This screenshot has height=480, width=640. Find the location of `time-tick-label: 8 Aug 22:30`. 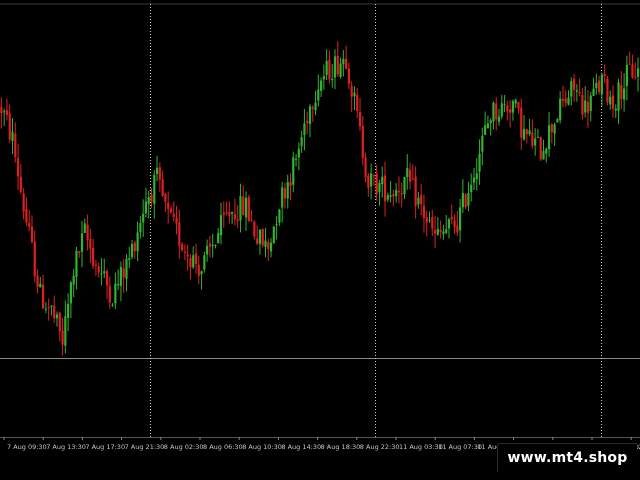

time-tick-label: 8 Aug 22:30 is located at coordinates (380, 447).